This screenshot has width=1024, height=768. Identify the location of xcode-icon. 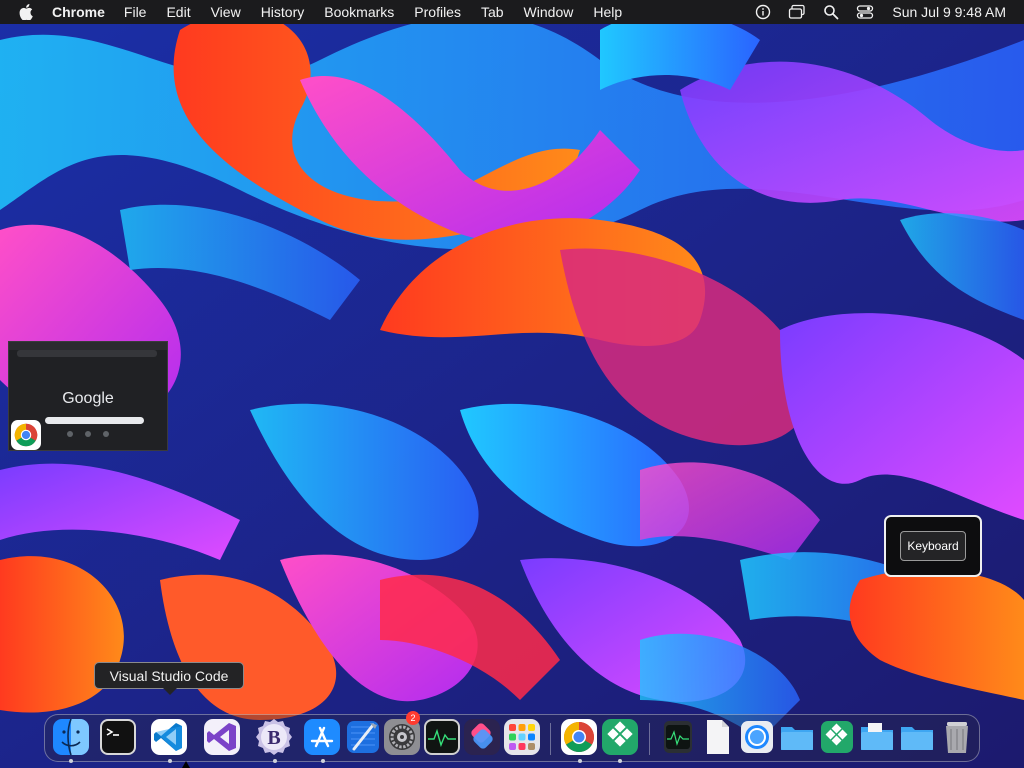
(363, 737).